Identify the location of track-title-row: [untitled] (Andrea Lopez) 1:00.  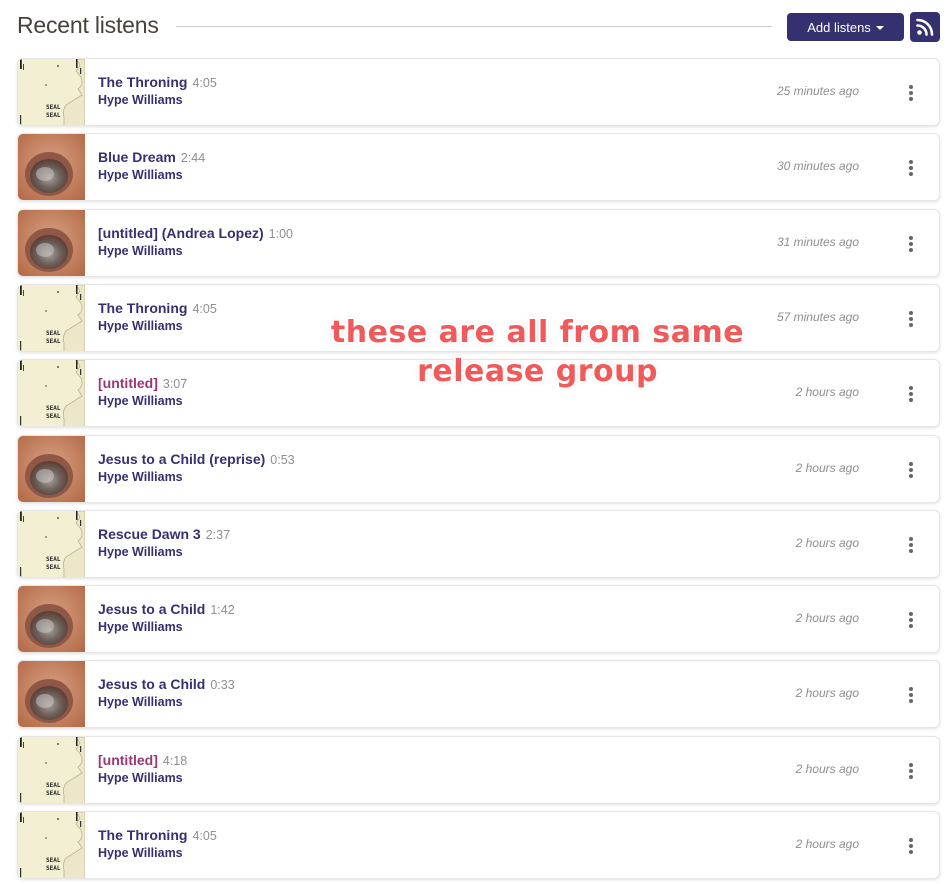
(195, 233).